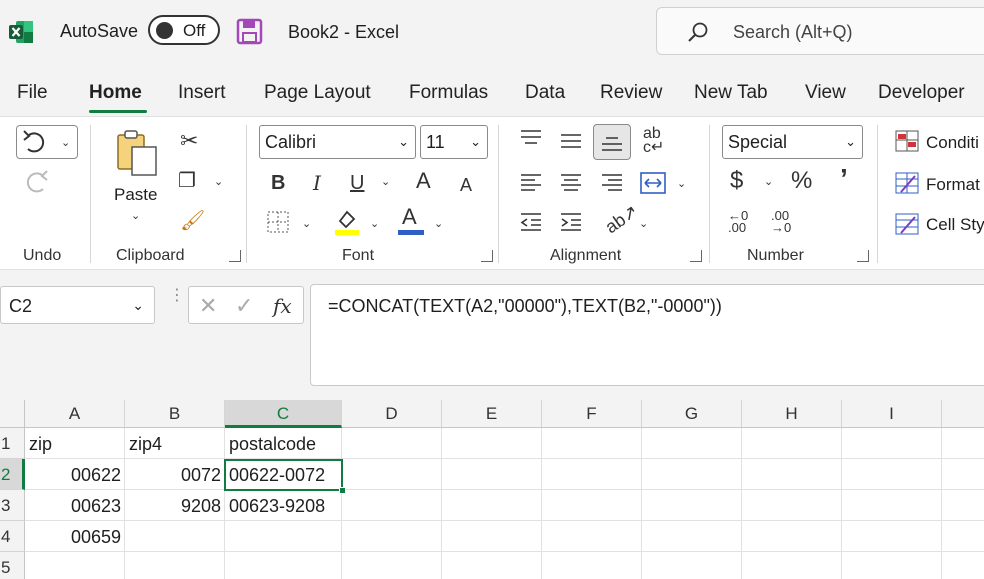 The height and width of the screenshot is (579, 984). Describe the element at coordinates (357, 183) in the screenshot. I see `underline-button: U` at that location.